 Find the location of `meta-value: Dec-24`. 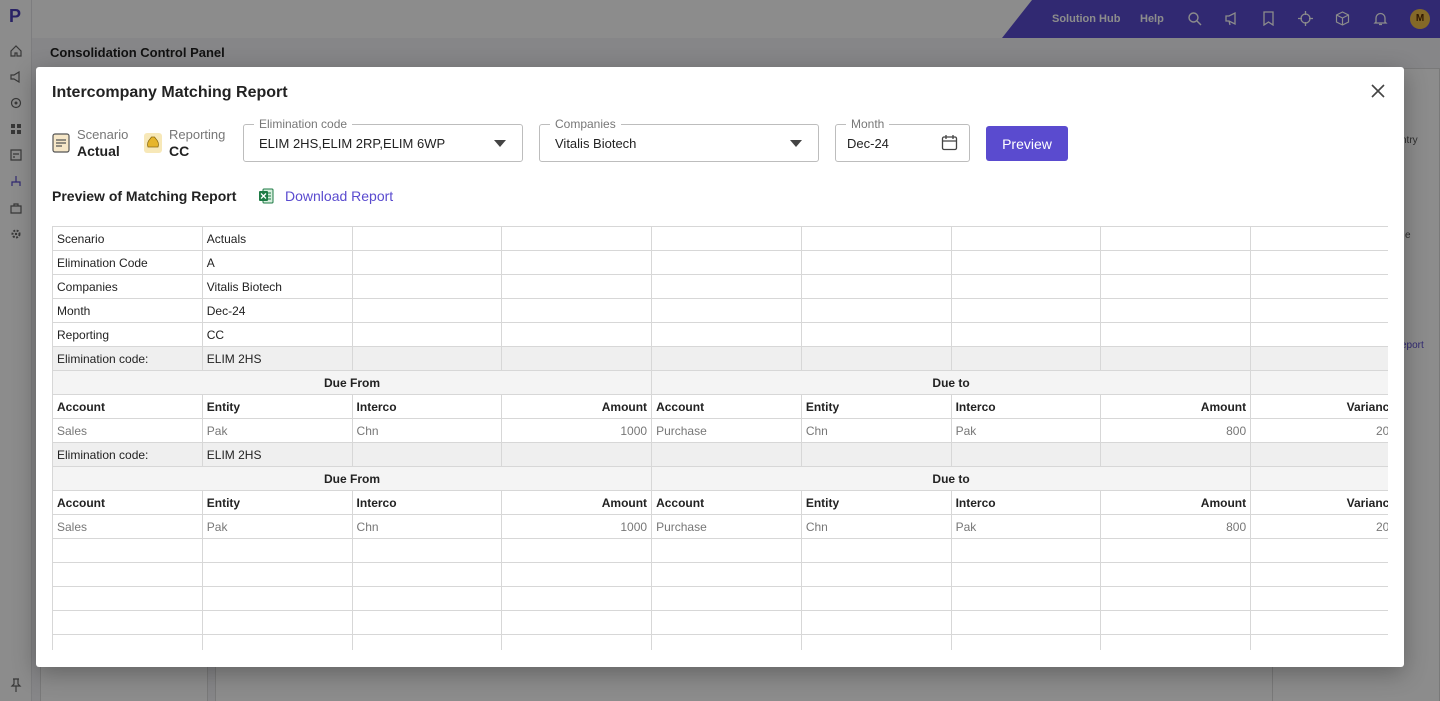

meta-value: Dec-24 is located at coordinates (277, 310).